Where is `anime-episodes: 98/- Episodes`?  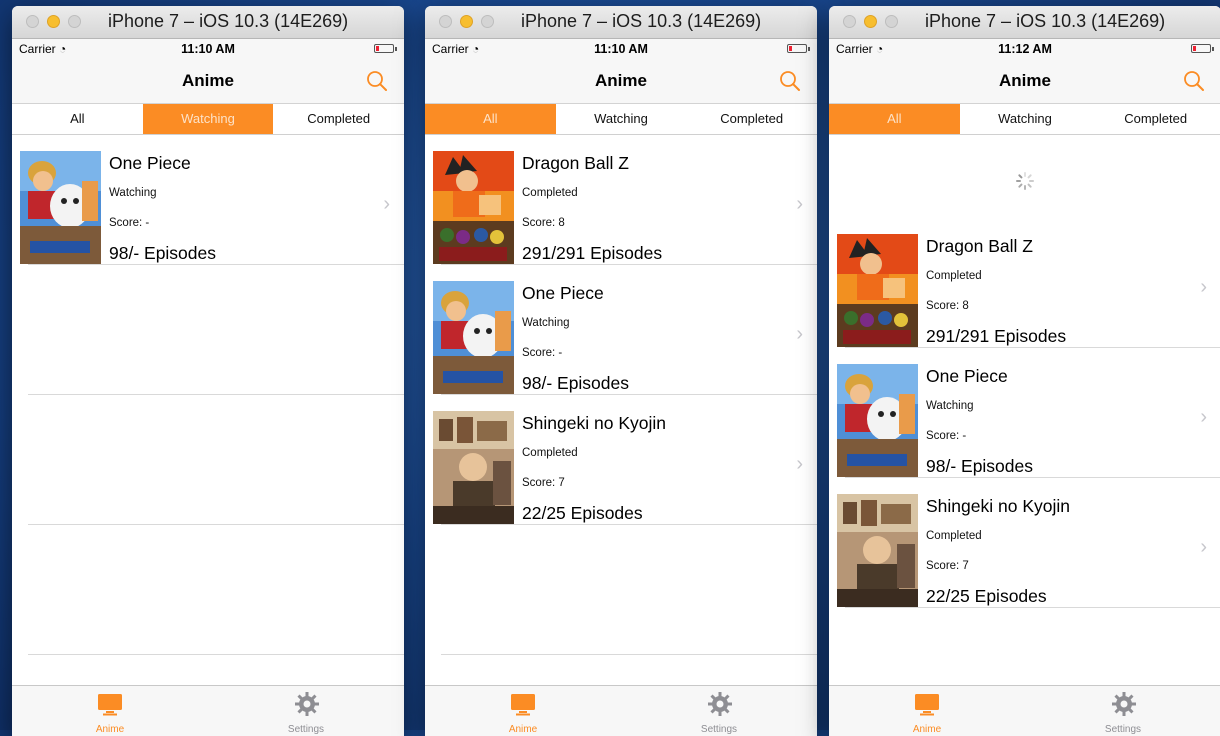 anime-episodes: 98/- Episodes is located at coordinates (163, 253).